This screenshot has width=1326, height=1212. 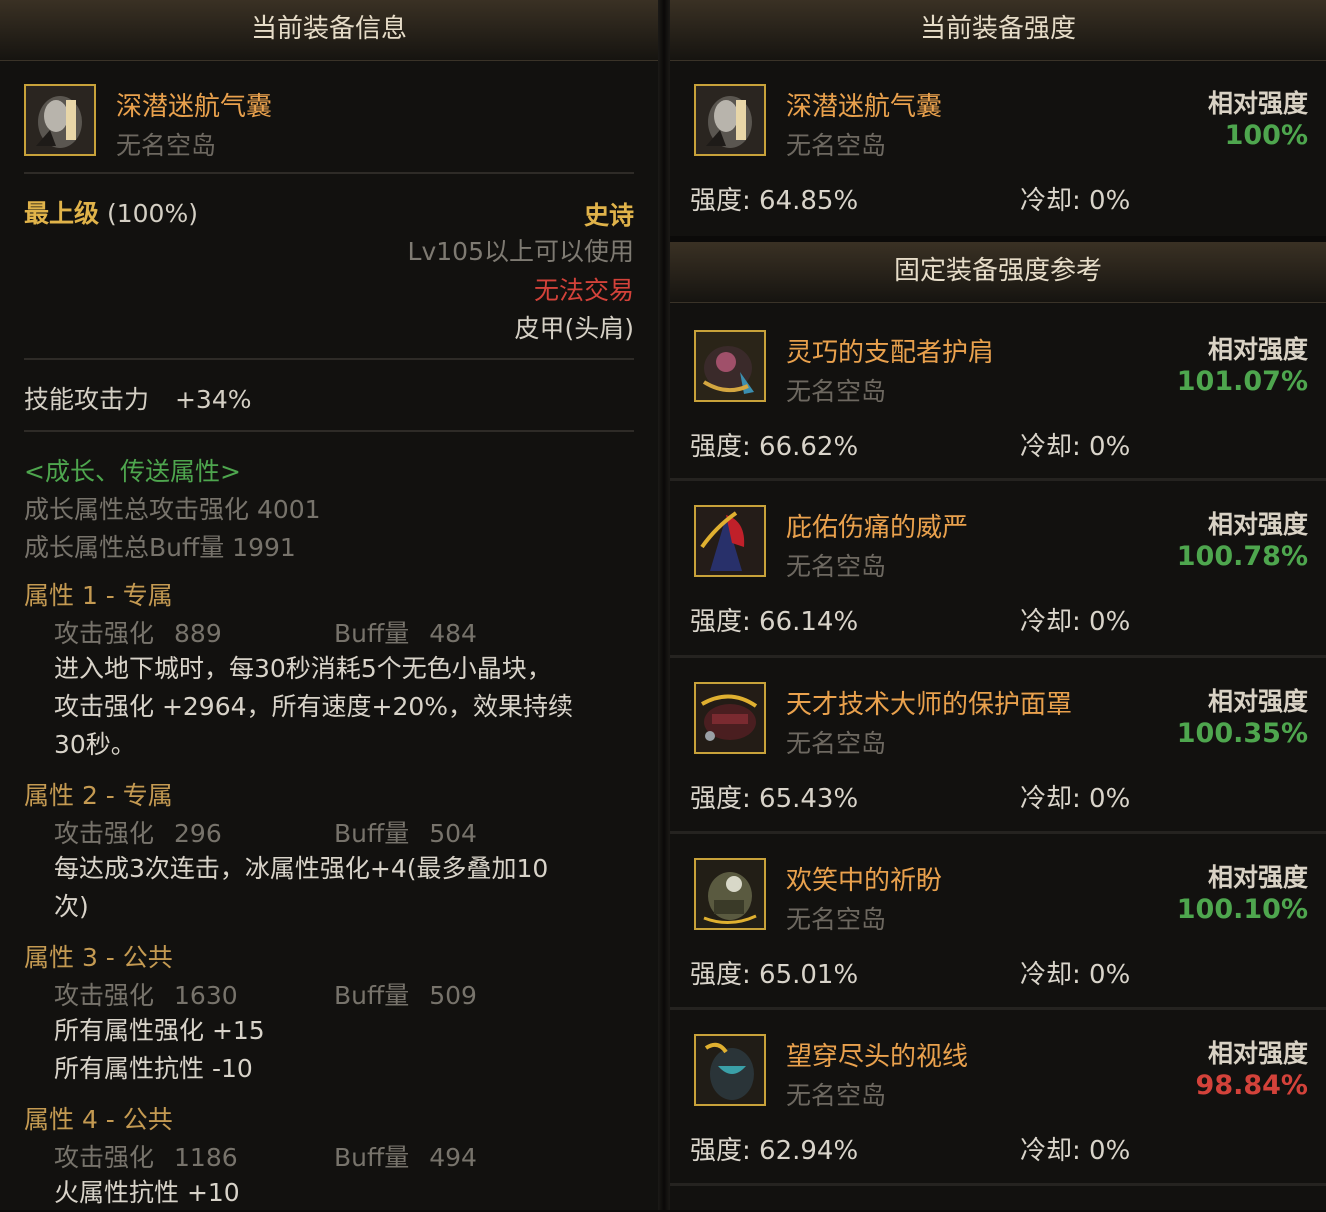 What do you see at coordinates (98, 795) in the screenshot?
I see `attr-title: 属性 2 - 专属` at bounding box center [98, 795].